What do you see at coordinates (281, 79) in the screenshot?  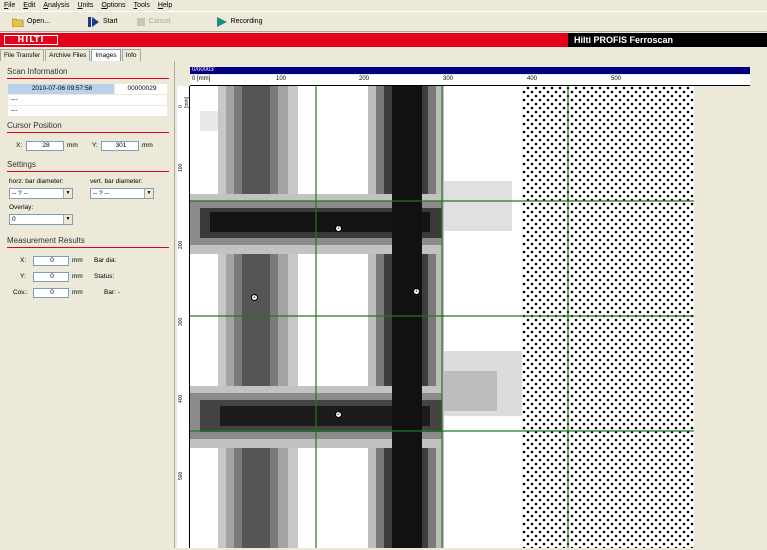 I see `hscale-tick: 100` at bounding box center [281, 79].